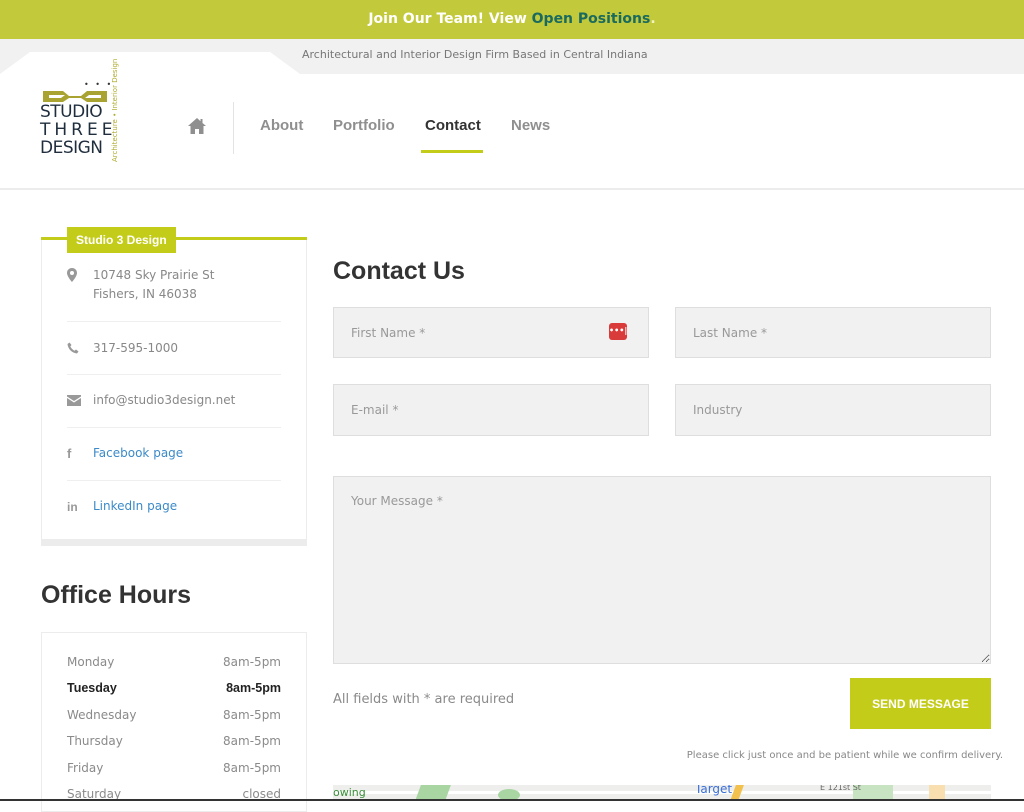 This screenshot has width=1024, height=812. What do you see at coordinates (115, 110) in the screenshot?
I see `logo-vertical-text: Architecture • Interior Design` at bounding box center [115, 110].